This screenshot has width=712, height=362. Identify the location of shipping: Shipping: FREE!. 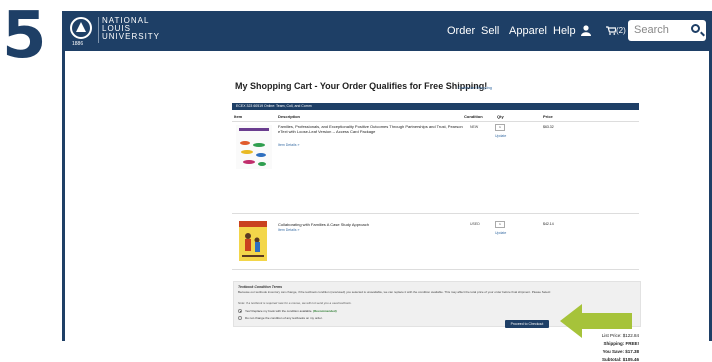
(621, 343).